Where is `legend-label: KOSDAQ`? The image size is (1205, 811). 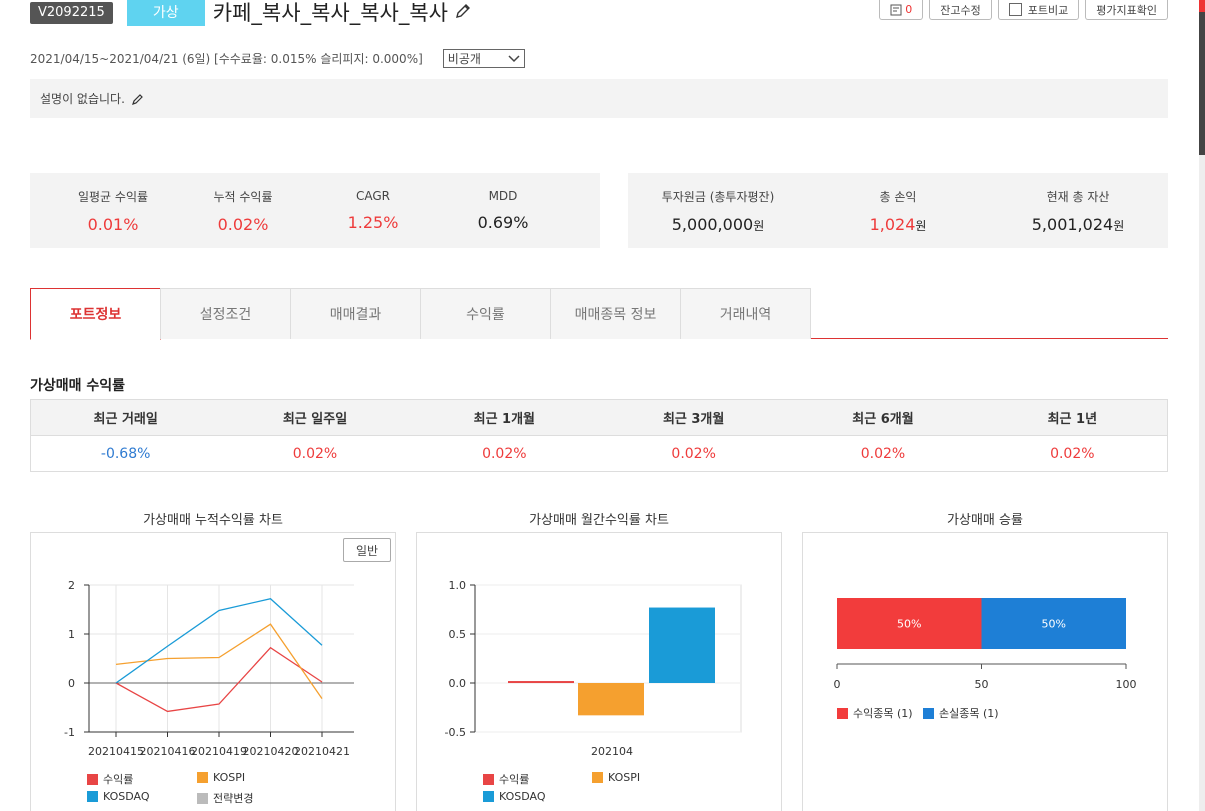
legend-label: KOSDAQ is located at coordinates (126, 796).